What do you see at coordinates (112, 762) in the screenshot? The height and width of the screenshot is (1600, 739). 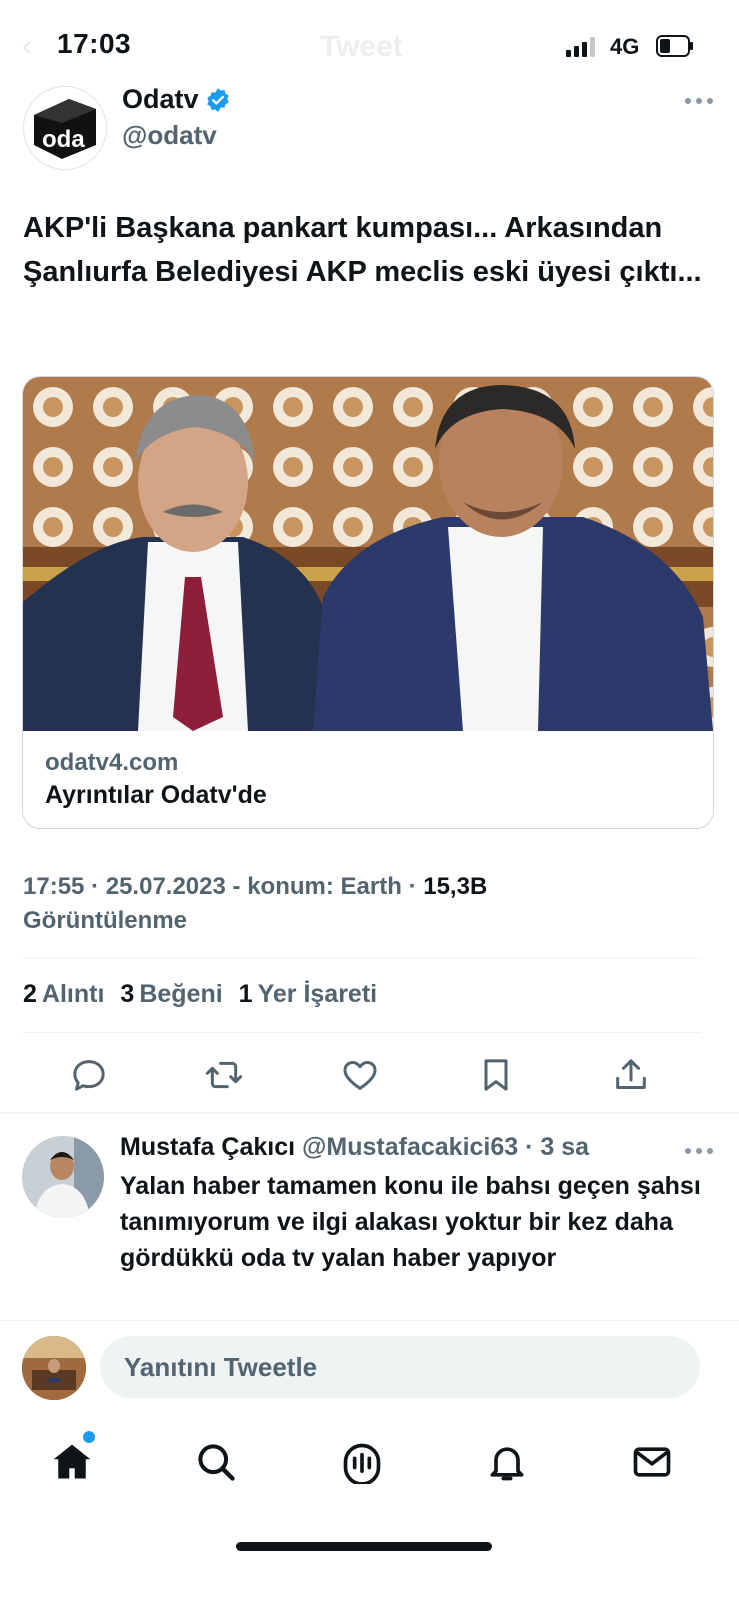 I see `card-domain: odatv4.com` at bounding box center [112, 762].